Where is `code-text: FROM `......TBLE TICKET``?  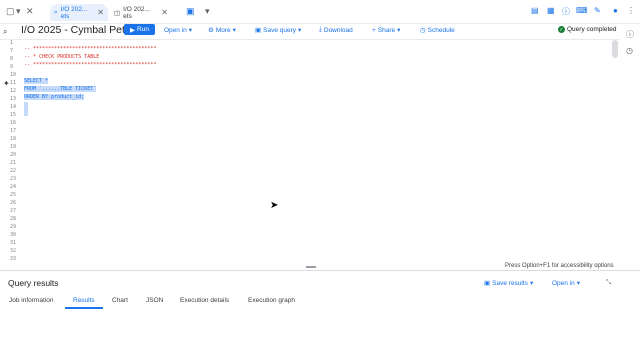 code-text: FROM `......TBLE TICKET` is located at coordinates (60, 89).